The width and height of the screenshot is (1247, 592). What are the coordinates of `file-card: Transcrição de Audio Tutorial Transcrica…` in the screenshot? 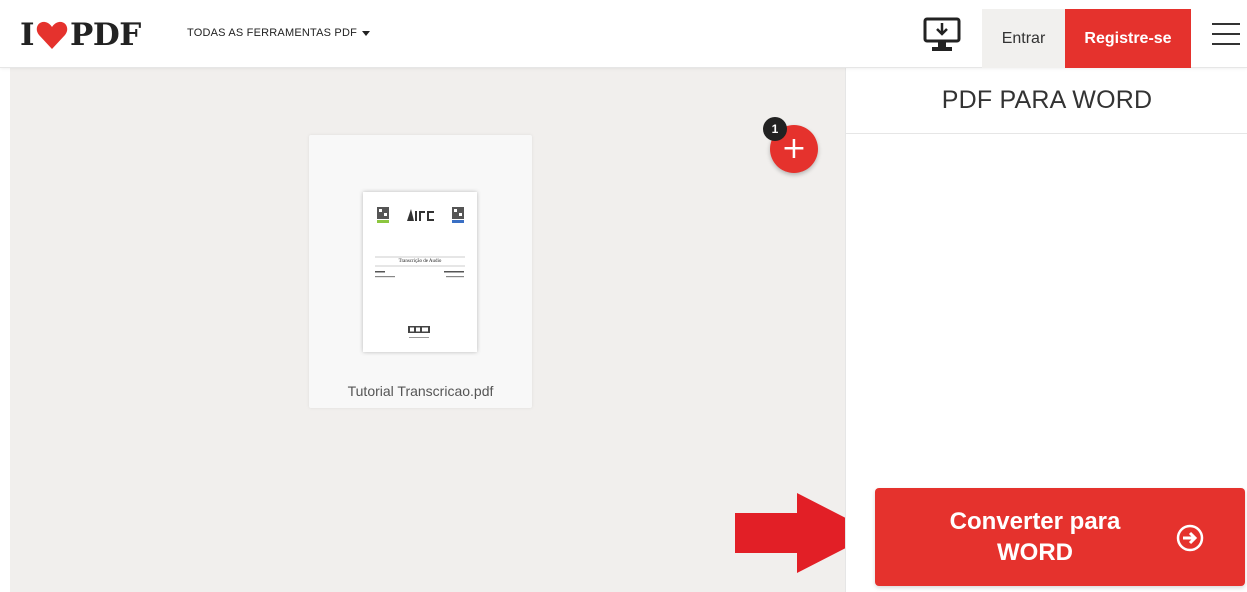 It's located at (420, 271).